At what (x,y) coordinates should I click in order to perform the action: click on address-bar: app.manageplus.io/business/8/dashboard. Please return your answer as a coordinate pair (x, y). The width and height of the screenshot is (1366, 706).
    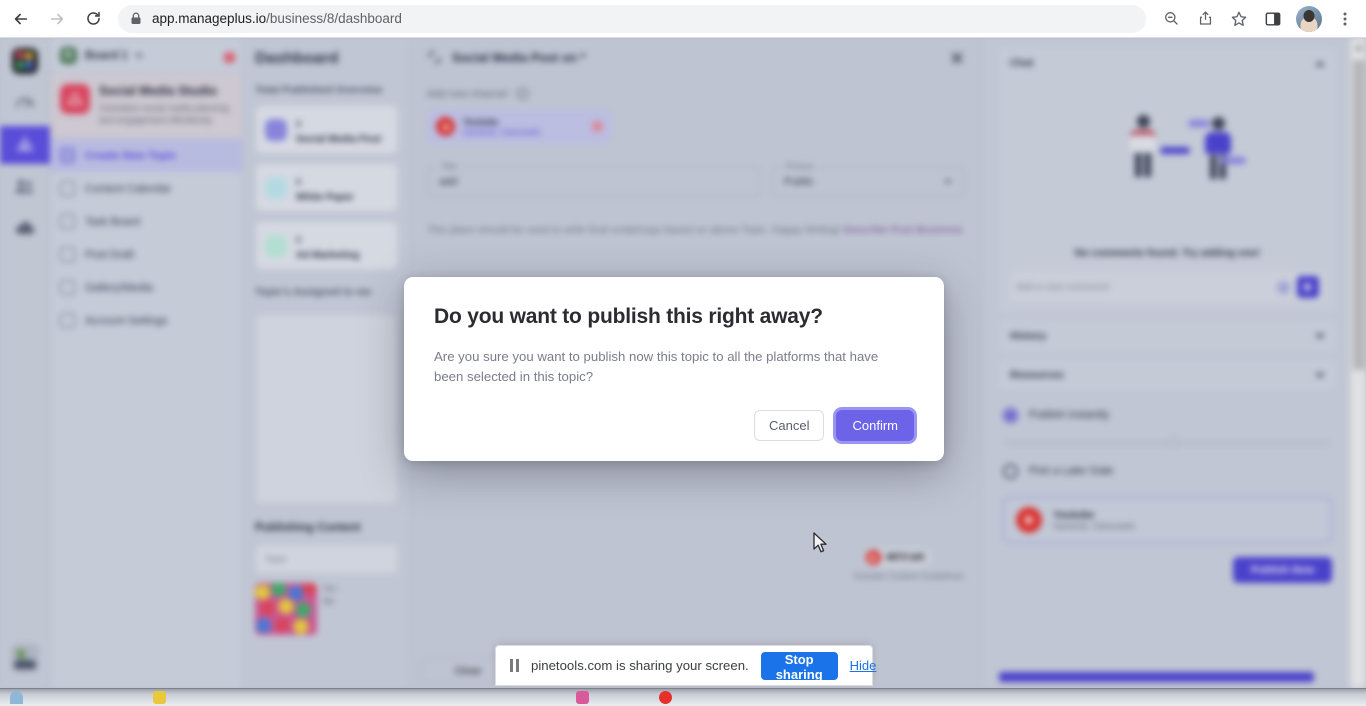
    Looking at the image, I should click on (632, 18).